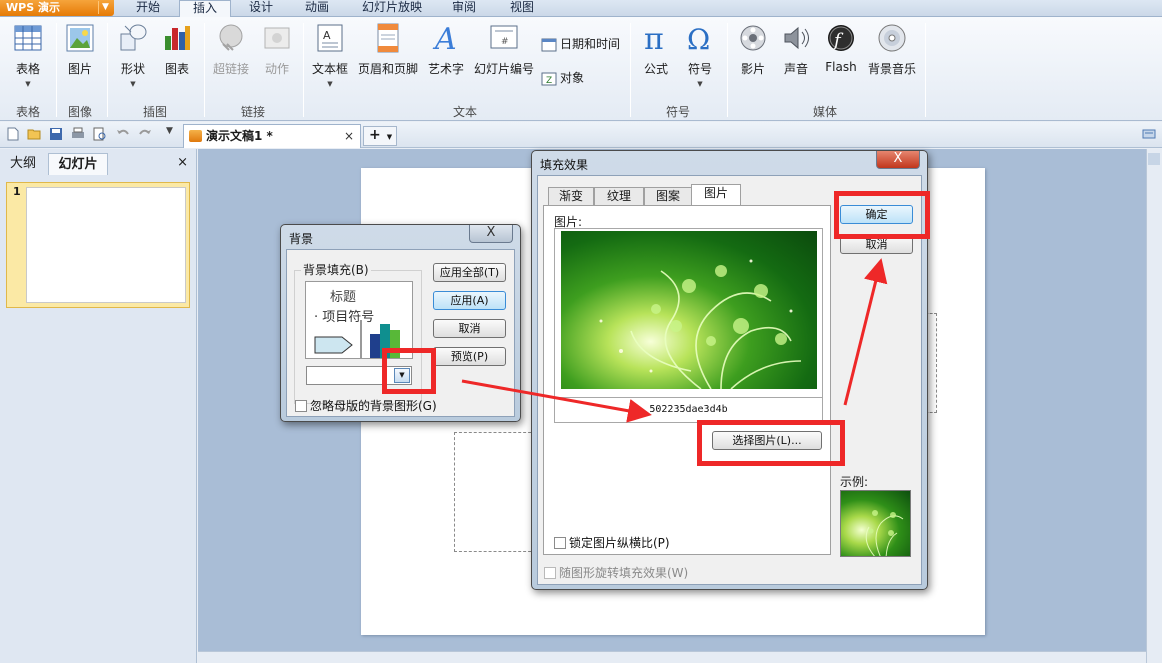 The image size is (1162, 663). What do you see at coordinates (169, 131) in the screenshot?
I see `quick-bar-customize-icon: ▼` at bounding box center [169, 131].